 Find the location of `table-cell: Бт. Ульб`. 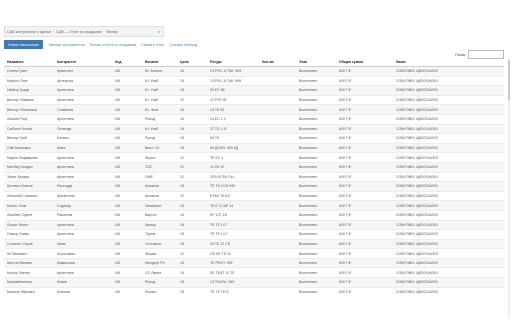

table-cell: Бт. Ульб is located at coordinates (159, 128).